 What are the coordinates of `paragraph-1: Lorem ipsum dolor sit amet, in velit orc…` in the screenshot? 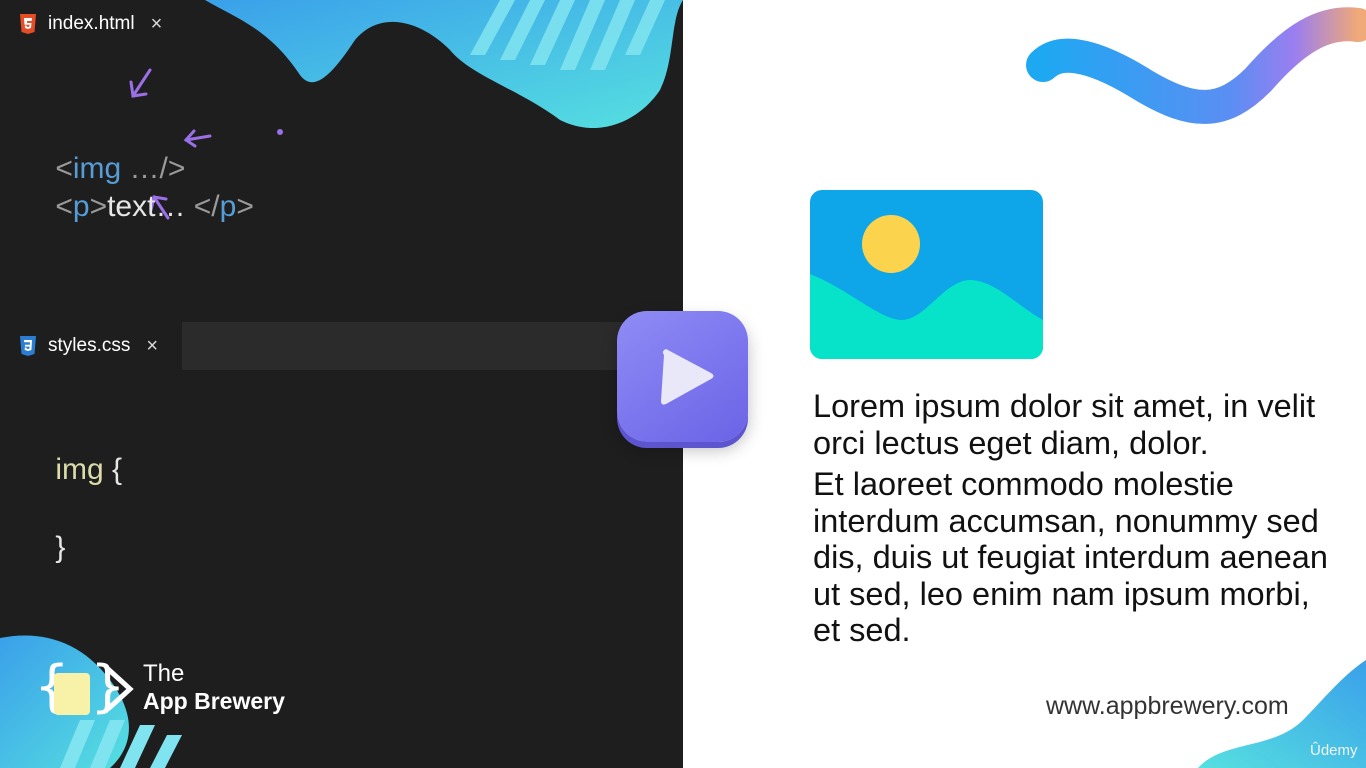 It's located at (1064, 424).